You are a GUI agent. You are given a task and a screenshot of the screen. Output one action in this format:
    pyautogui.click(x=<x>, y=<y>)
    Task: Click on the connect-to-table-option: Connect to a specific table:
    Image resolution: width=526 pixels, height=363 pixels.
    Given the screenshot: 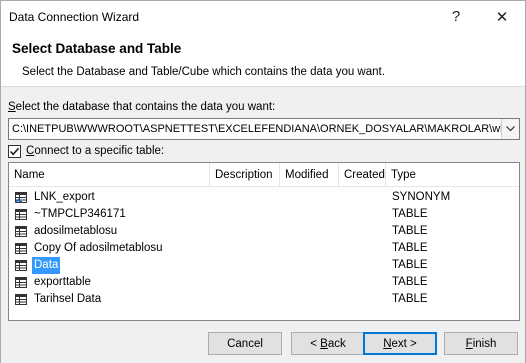 What is the action you would take?
    pyautogui.click(x=86, y=151)
    